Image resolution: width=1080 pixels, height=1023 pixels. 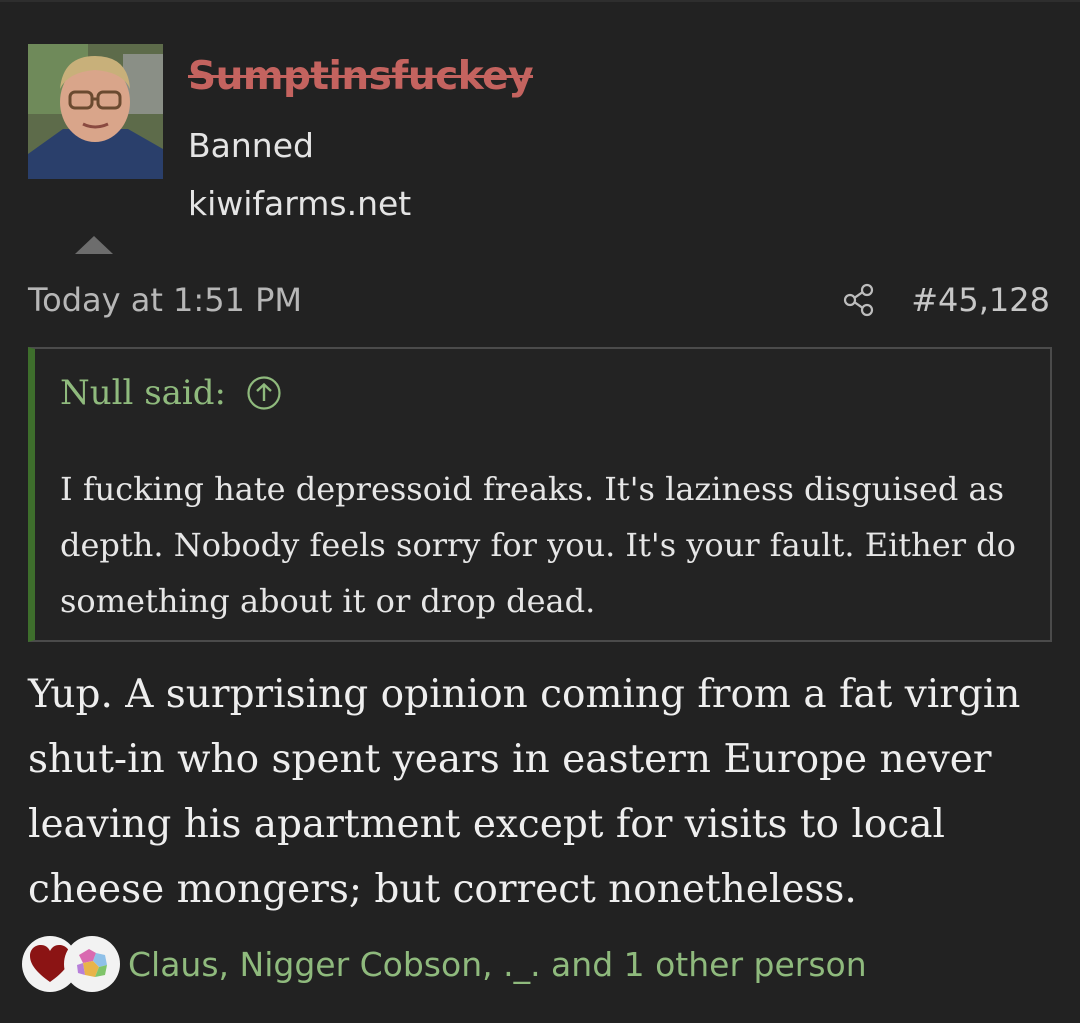 I want to click on quote-header: Null said:, so click(x=171, y=393).